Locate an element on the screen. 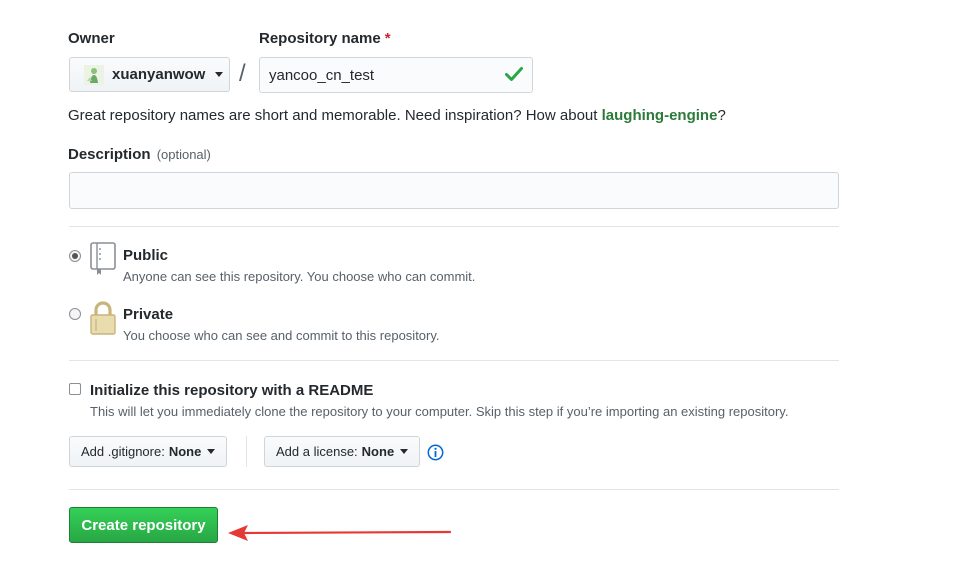 Image resolution: width=959 pixels, height=582 pixels. description-label: Description (optional) is located at coordinates (139, 154).